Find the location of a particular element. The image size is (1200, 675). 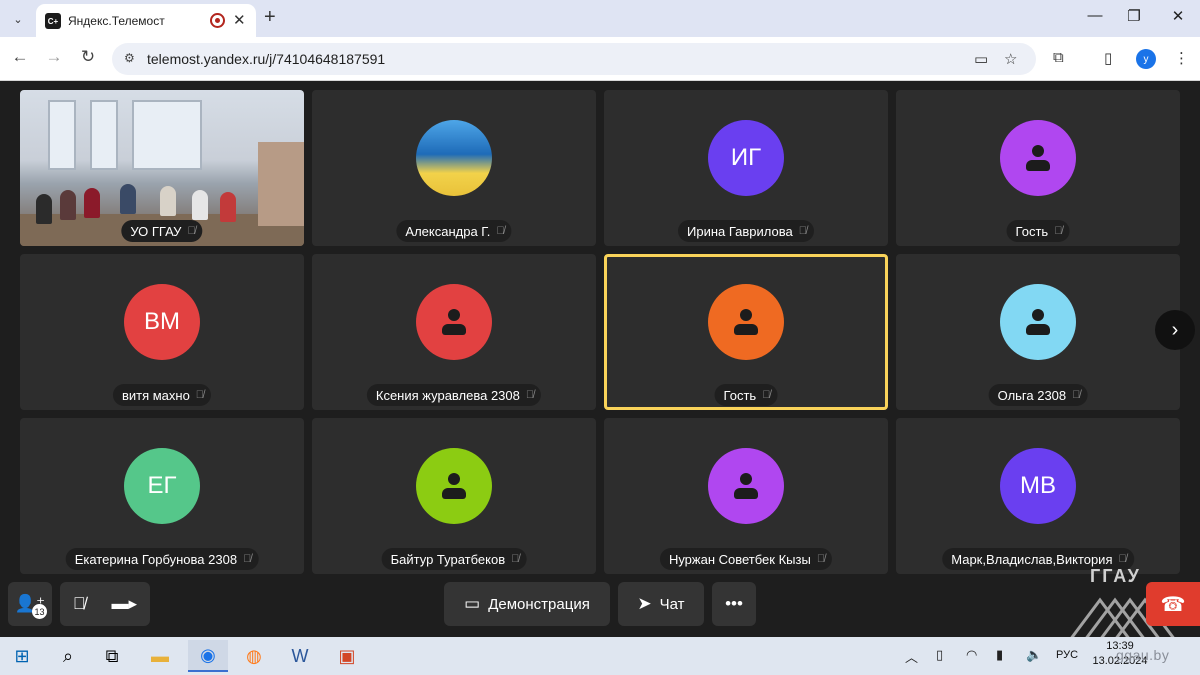

participant-tile: Байтур Туратбеков 🎙̸ is located at coordinates (454, 496).